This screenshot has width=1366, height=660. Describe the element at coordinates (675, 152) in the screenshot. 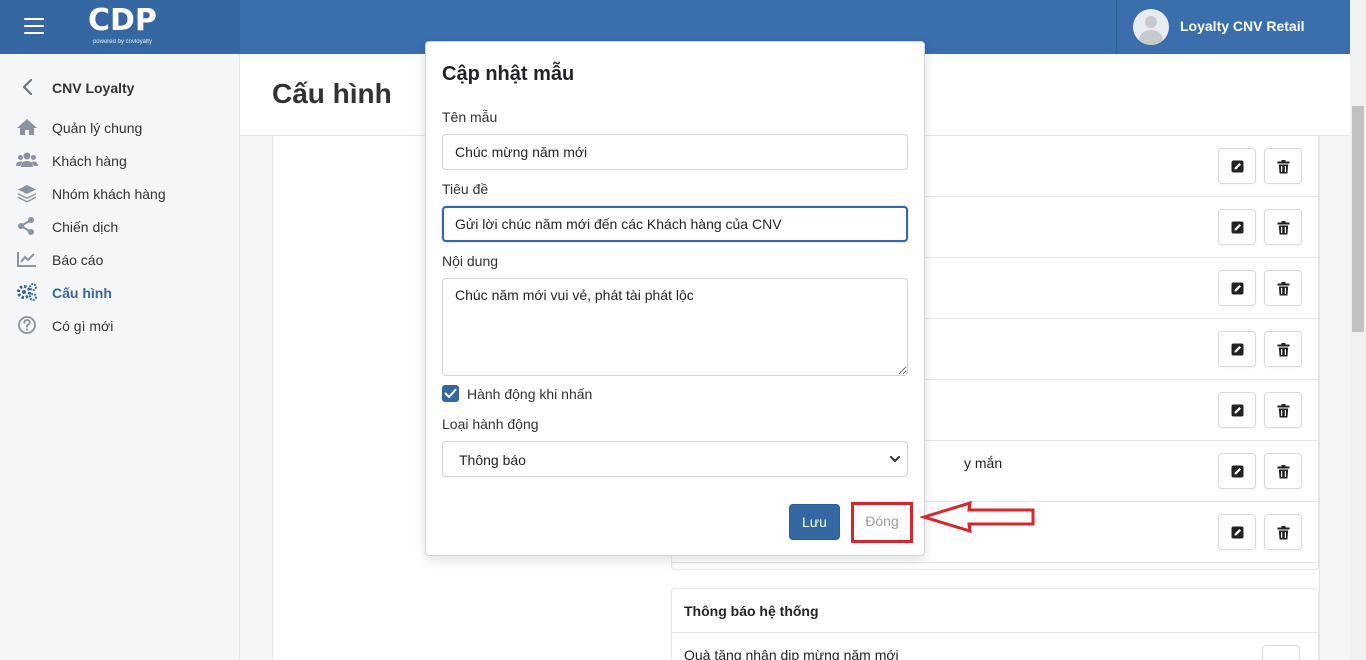

I see `template-name-input` at that location.